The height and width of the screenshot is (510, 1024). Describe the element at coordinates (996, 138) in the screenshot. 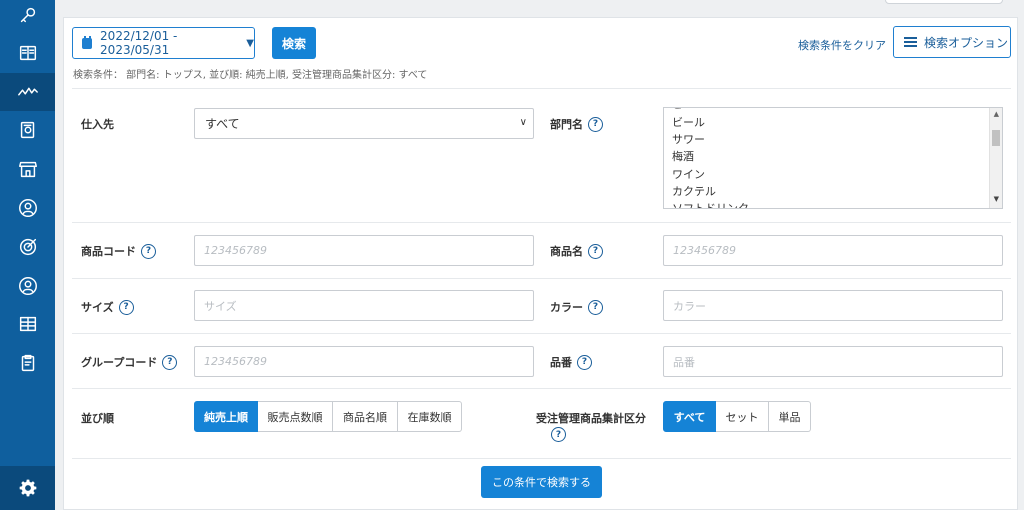

I see `scrollbar-thumb` at that location.